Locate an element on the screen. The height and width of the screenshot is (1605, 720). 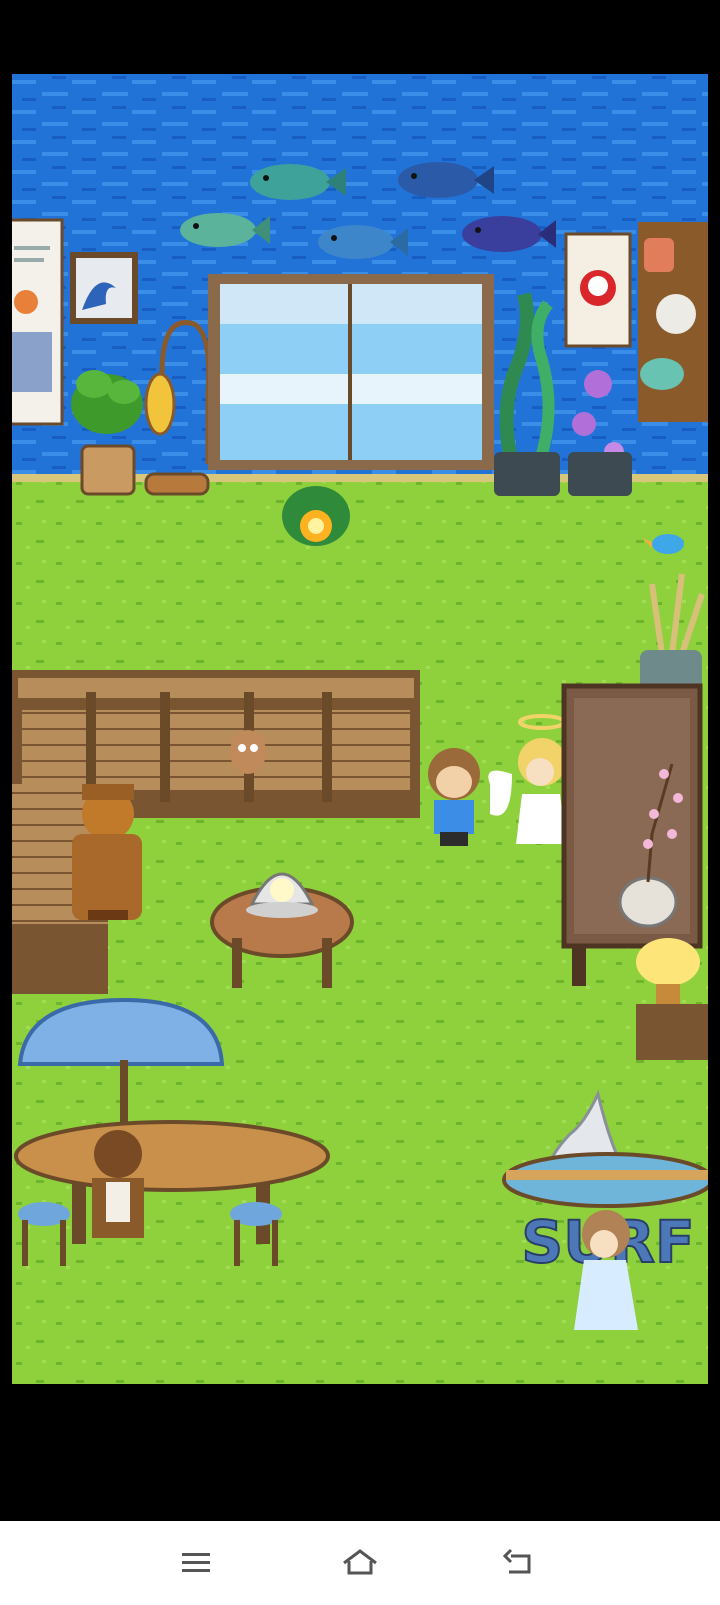
top-black-bar is located at coordinates (360, 37).